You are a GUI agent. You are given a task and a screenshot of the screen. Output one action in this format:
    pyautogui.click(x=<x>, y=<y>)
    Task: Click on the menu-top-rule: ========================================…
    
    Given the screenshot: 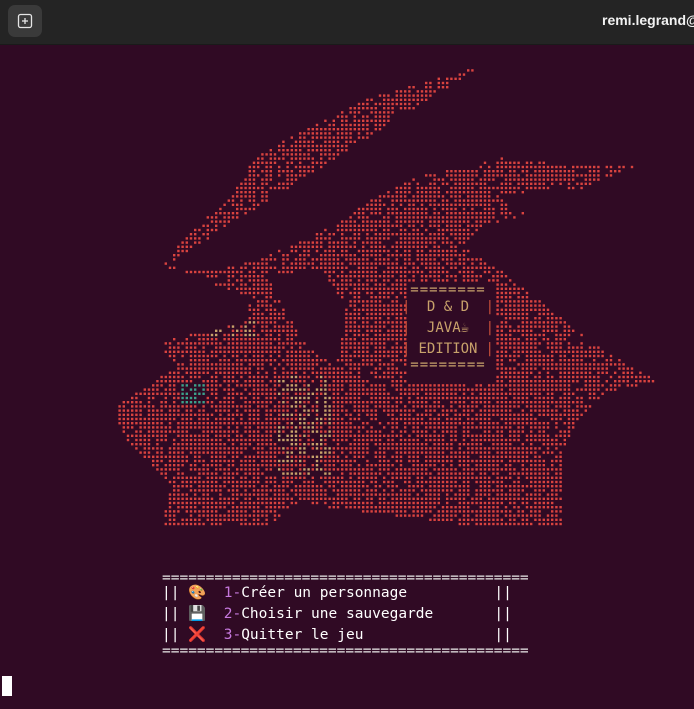 What is the action you would take?
    pyautogui.click(x=345, y=578)
    